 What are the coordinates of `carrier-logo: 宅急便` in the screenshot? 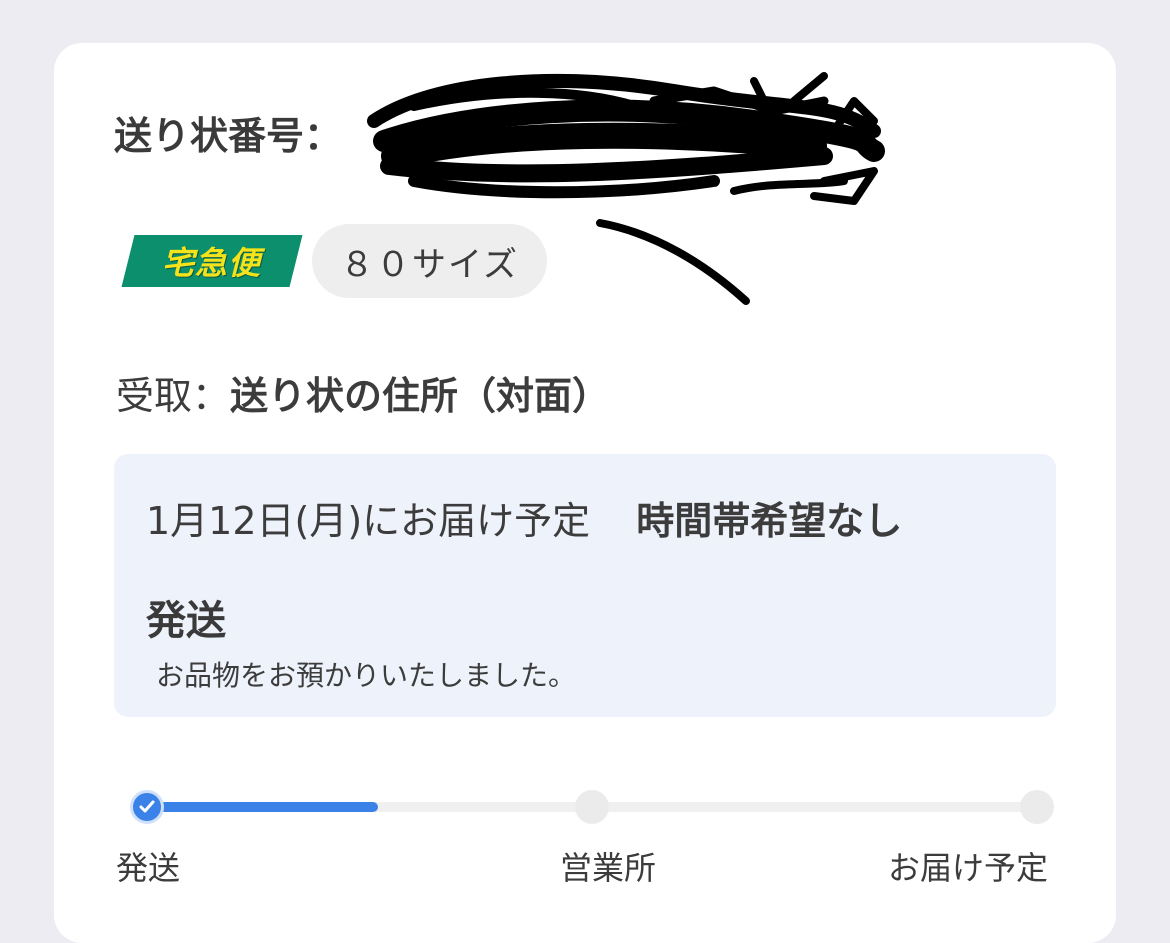 It's located at (212, 261).